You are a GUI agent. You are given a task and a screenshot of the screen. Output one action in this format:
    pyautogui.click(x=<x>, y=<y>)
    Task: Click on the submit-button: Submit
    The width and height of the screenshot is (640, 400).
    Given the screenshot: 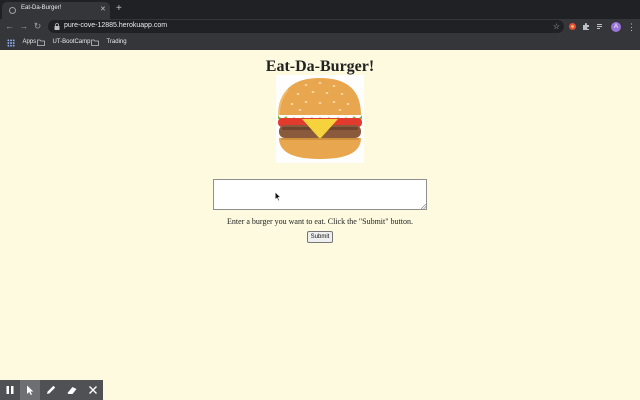 What is the action you would take?
    pyautogui.click(x=320, y=237)
    